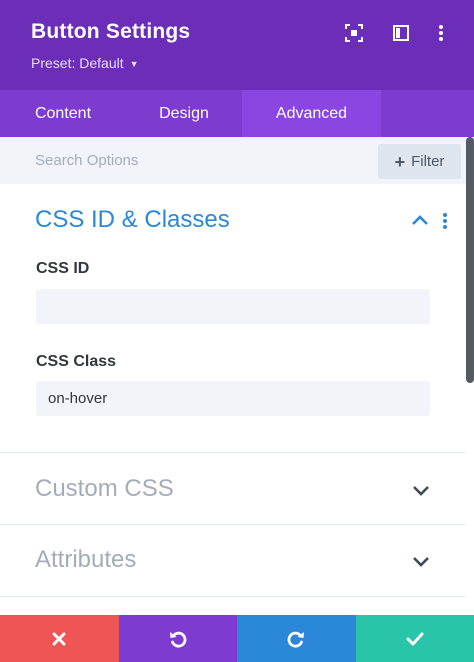 The width and height of the screenshot is (474, 662). Describe the element at coordinates (237, 45) in the screenshot. I see `settings-header: Button Settings Preset: Default ▼` at that location.